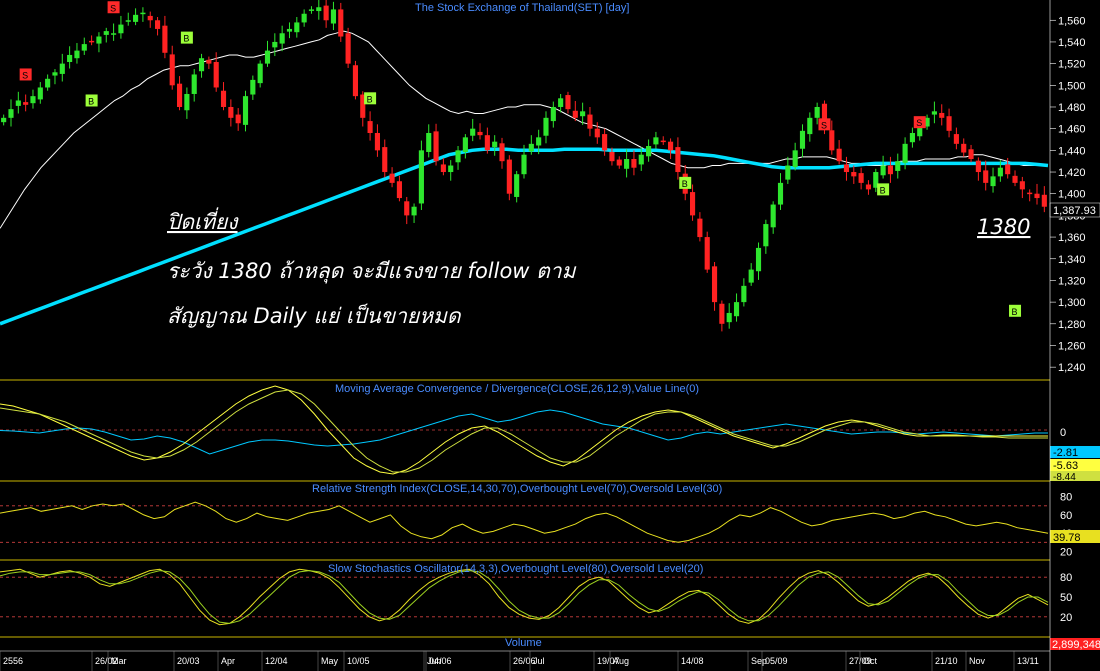 The width and height of the screenshot is (1100, 671). What do you see at coordinates (330, 661) in the screenshot?
I see `x-axis-label: May` at bounding box center [330, 661].